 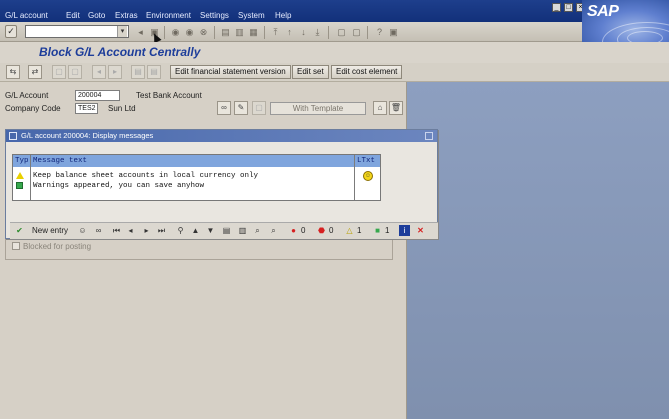 What do you see at coordinates (367, 72) in the screenshot?
I see `edit-cost-element-button: Edit cost element` at bounding box center [367, 72].